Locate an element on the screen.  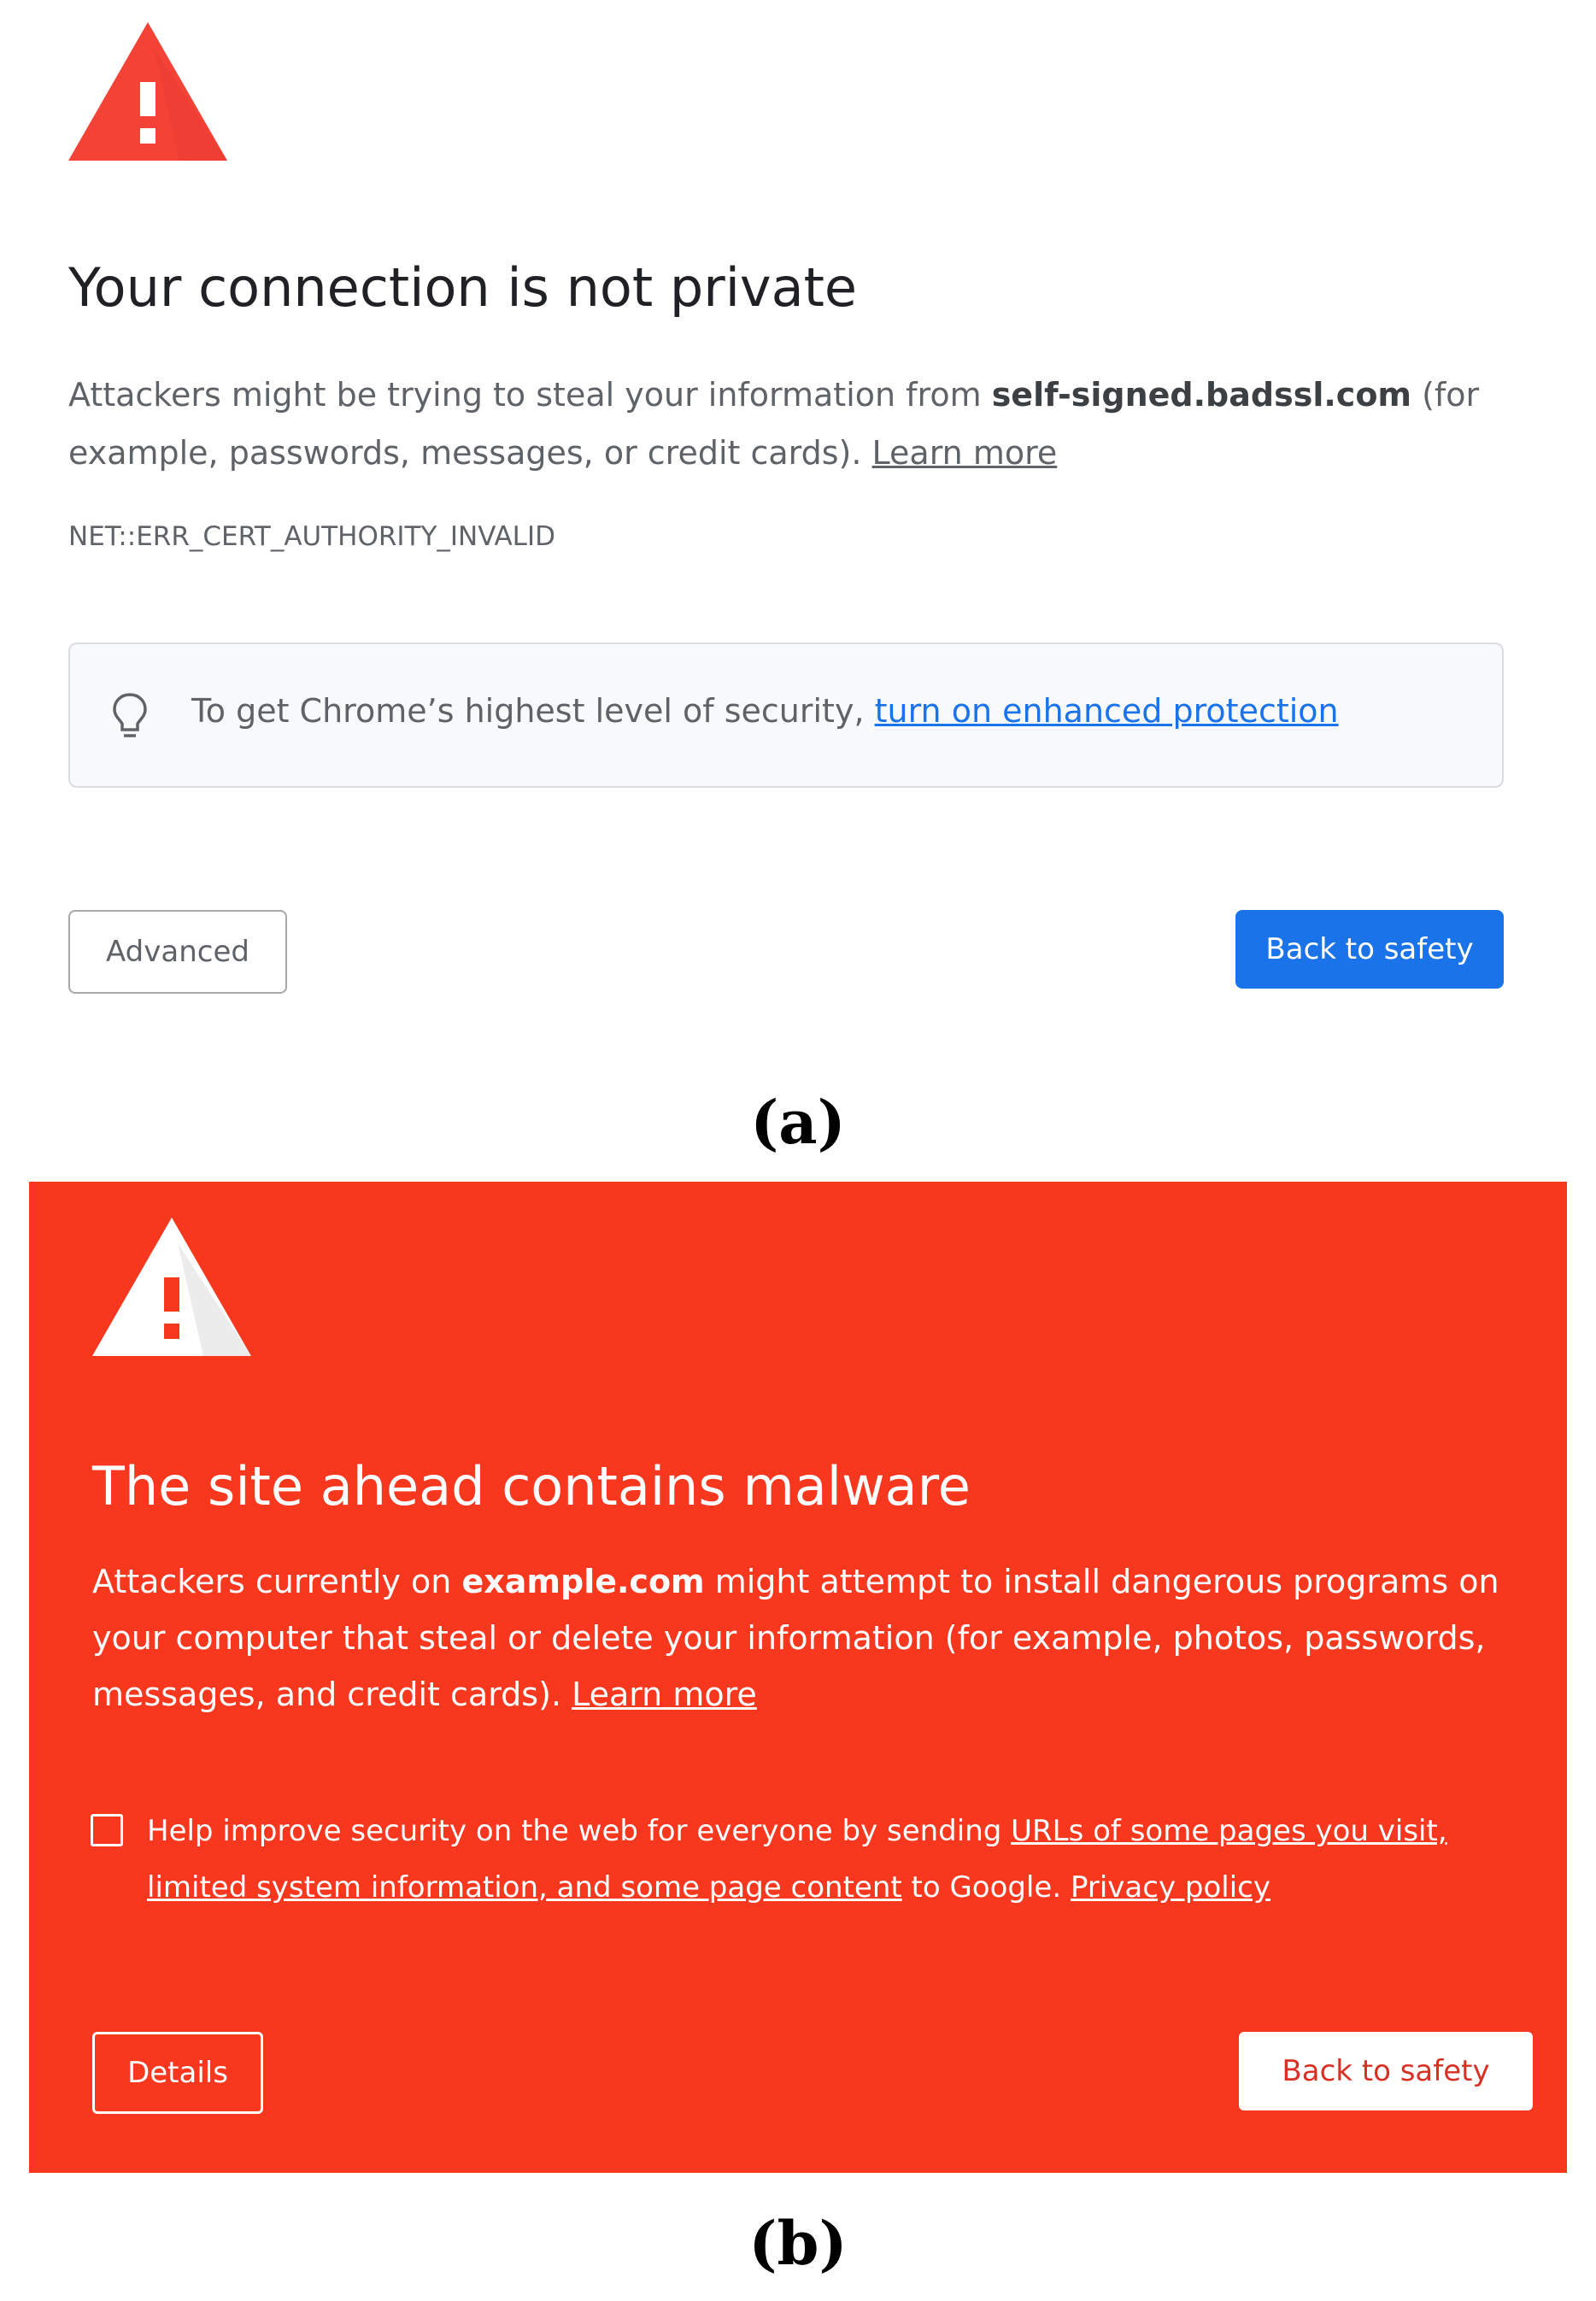
site-domain: self-signed.badssl.com is located at coordinates (1201, 395).